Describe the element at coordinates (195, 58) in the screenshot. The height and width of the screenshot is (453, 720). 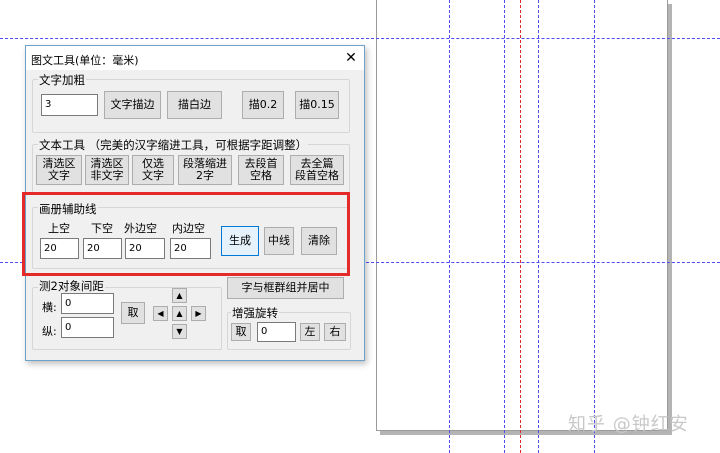
I see `dialog-titlebar: 图文工具(单位：毫米) ✕` at that location.